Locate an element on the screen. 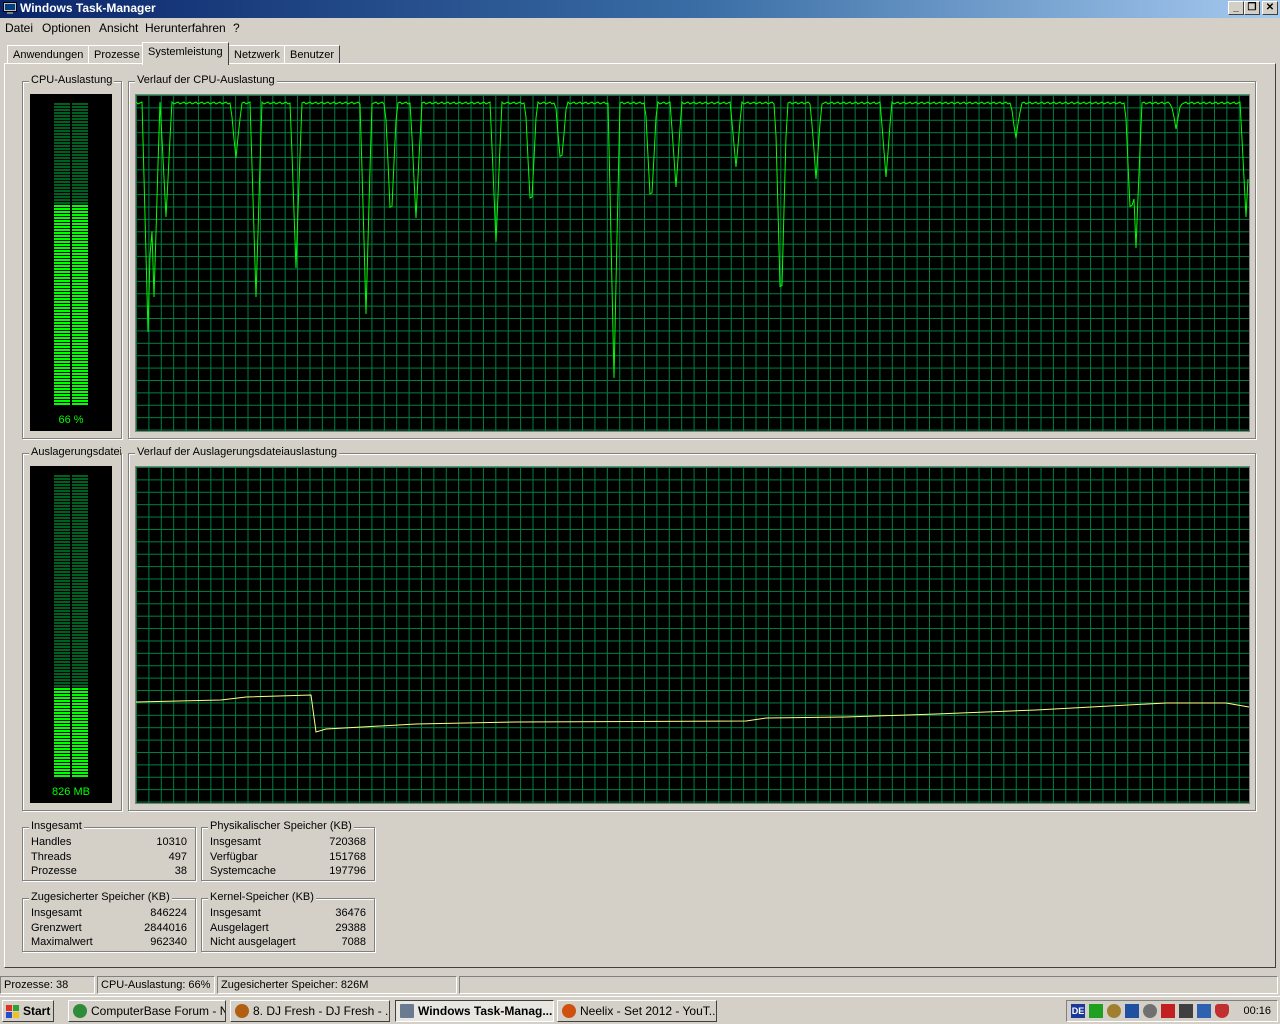  menu-bar: Datei Optionen Ansicht Herunterfahren ? is located at coordinates (640, 28).